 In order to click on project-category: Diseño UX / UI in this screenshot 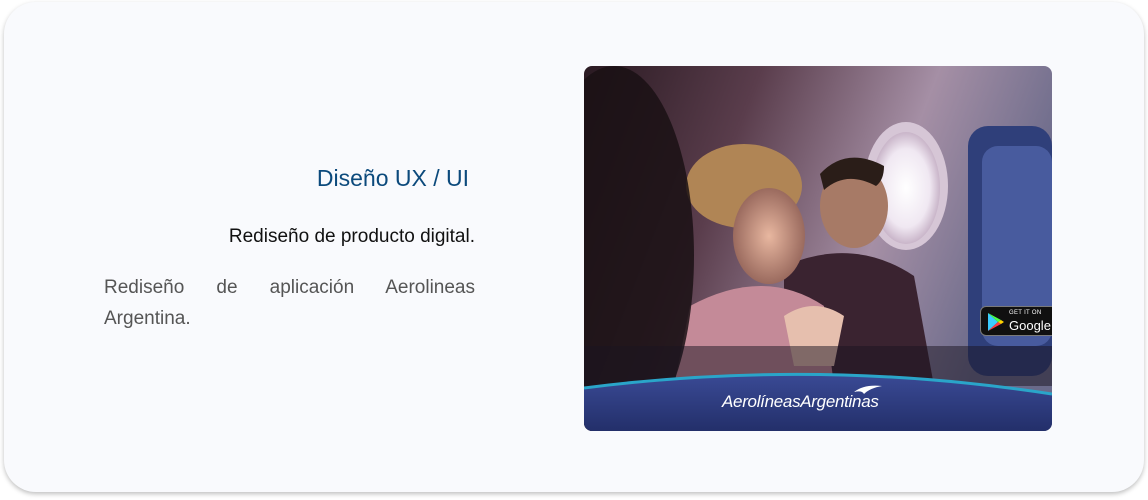, I will do `click(392, 178)`.